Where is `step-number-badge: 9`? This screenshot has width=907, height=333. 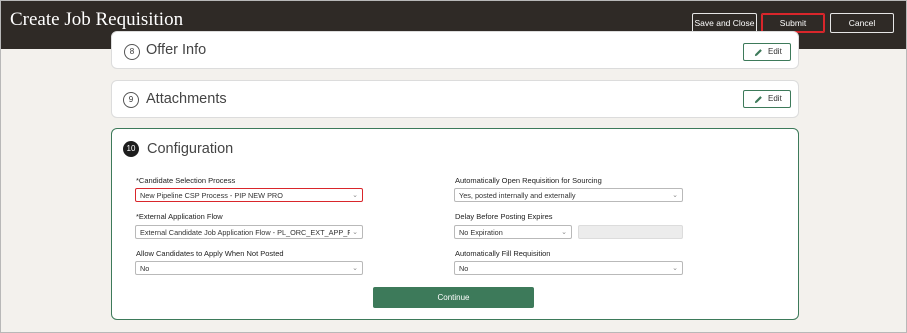
step-number-badge: 9 is located at coordinates (131, 100).